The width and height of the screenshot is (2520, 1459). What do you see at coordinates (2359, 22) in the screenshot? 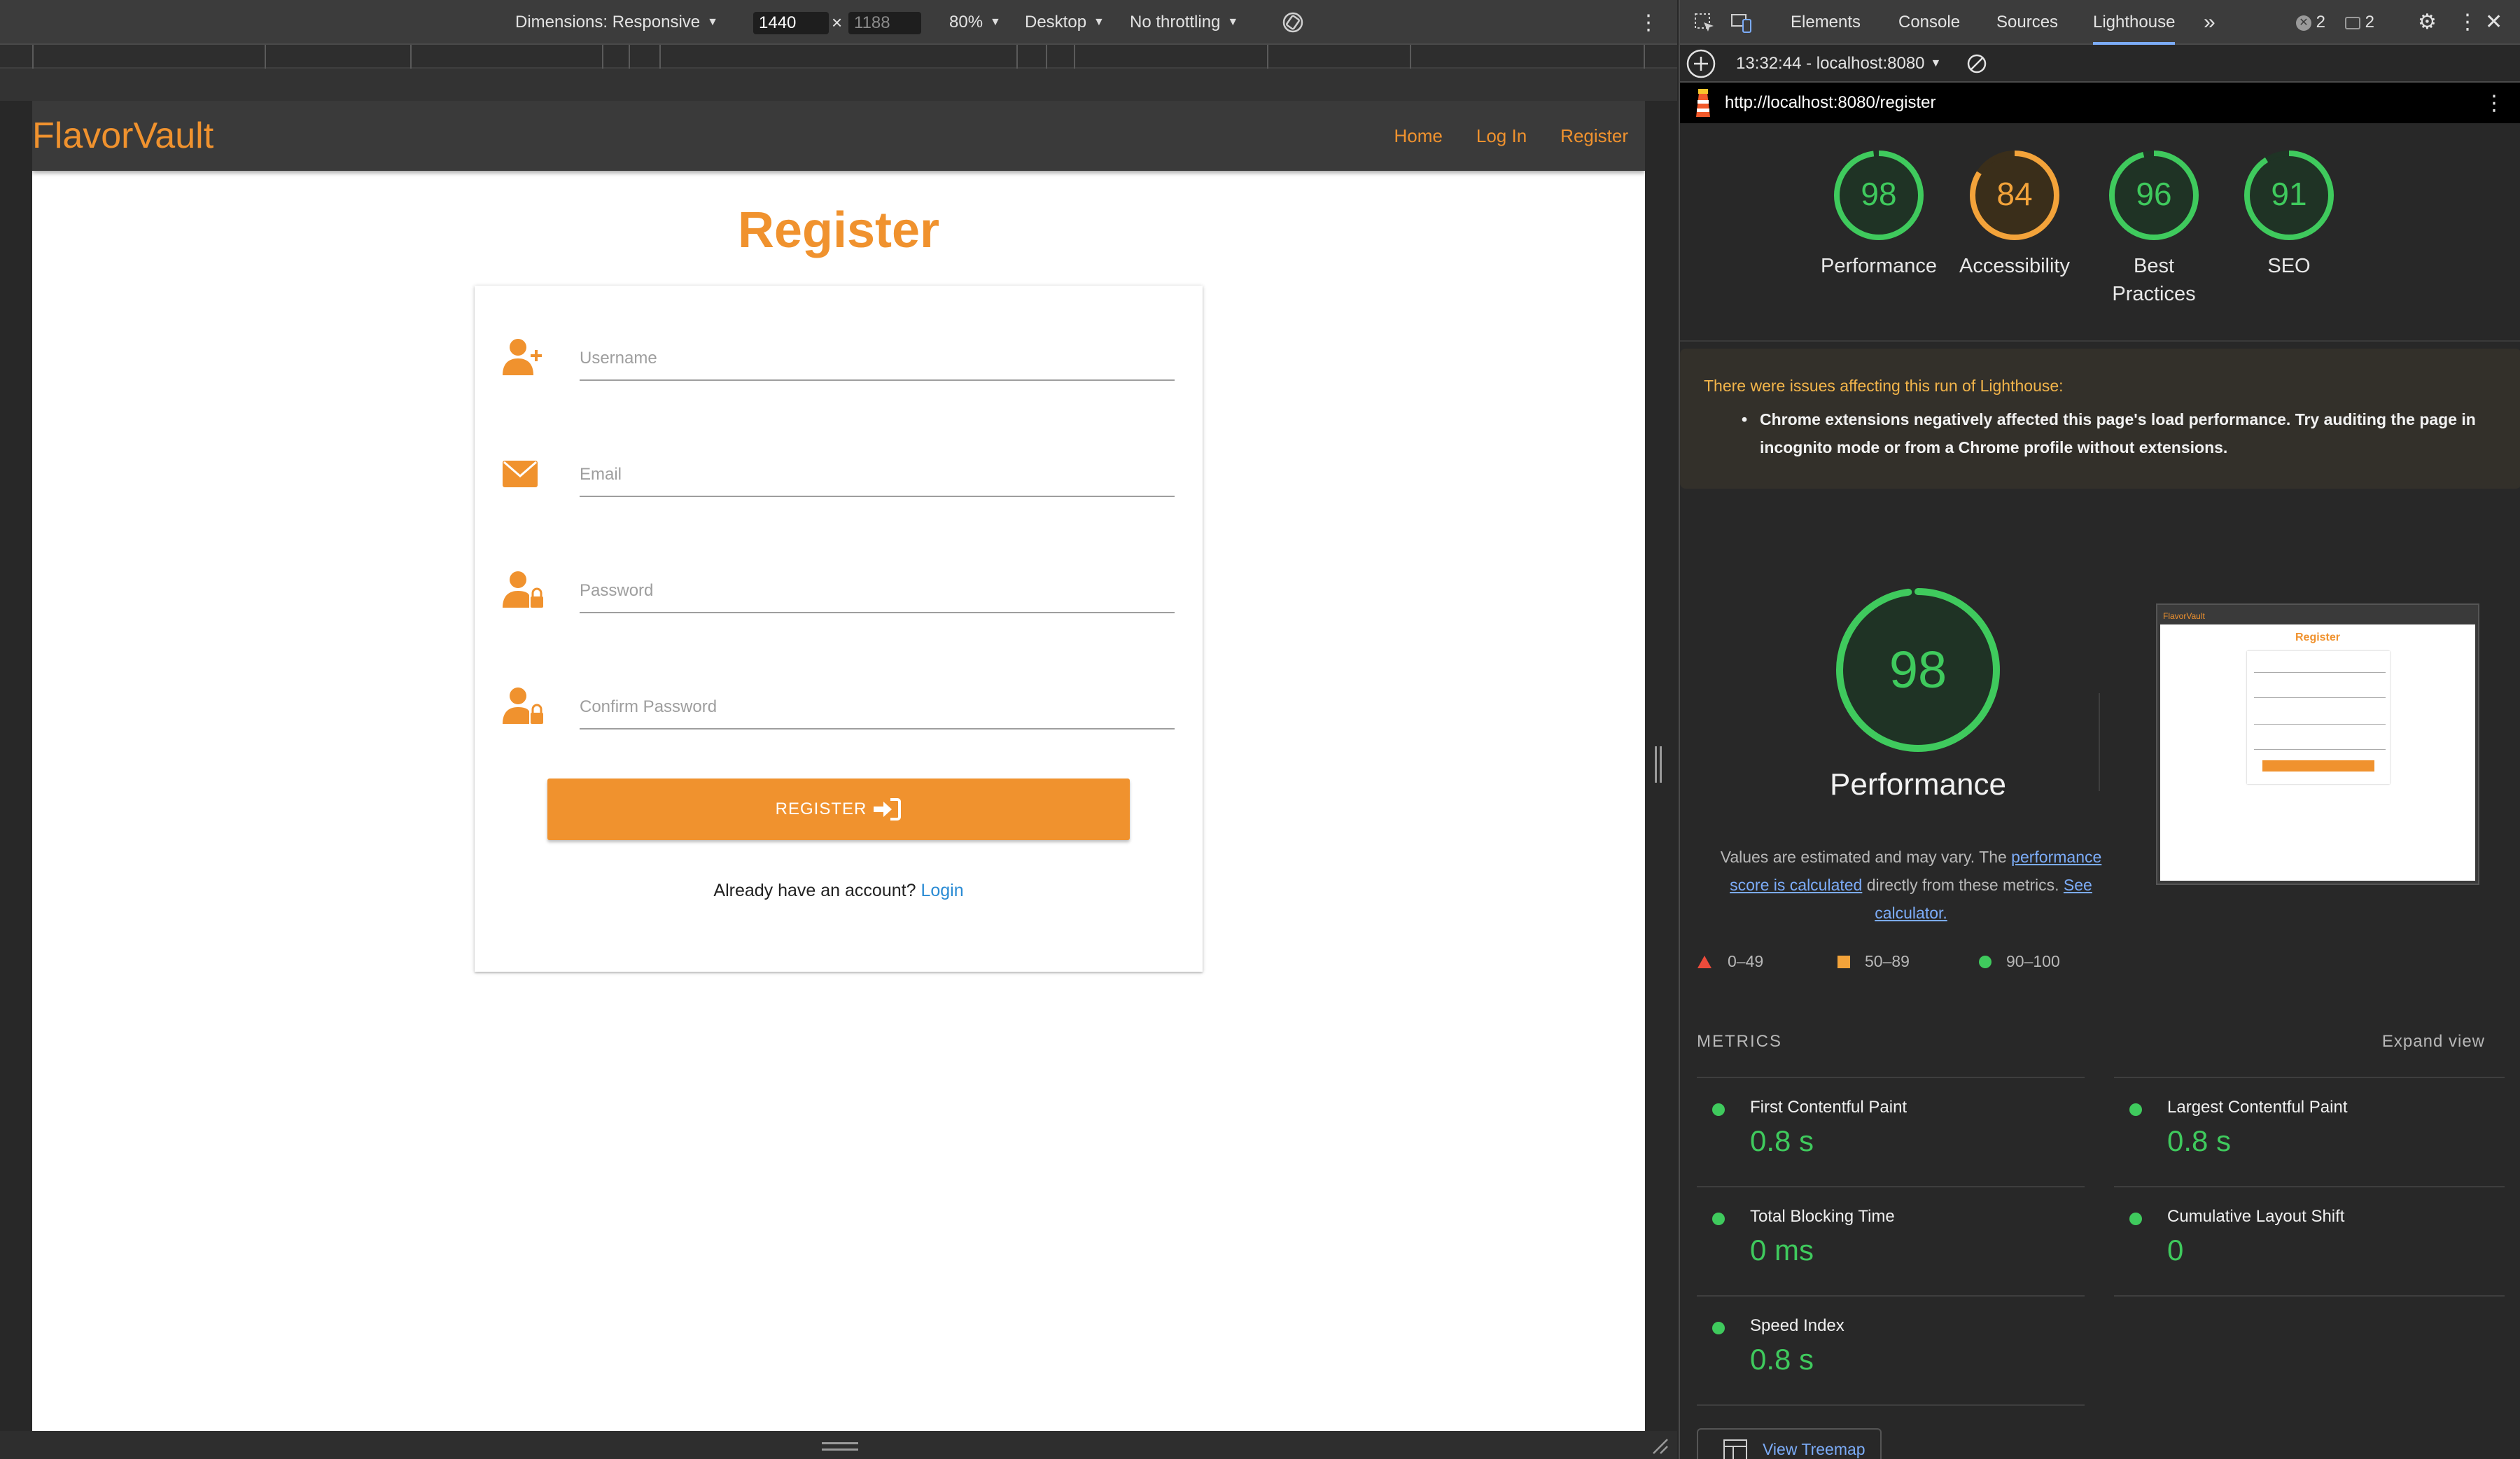
I see `message-count-badge: 2` at bounding box center [2359, 22].